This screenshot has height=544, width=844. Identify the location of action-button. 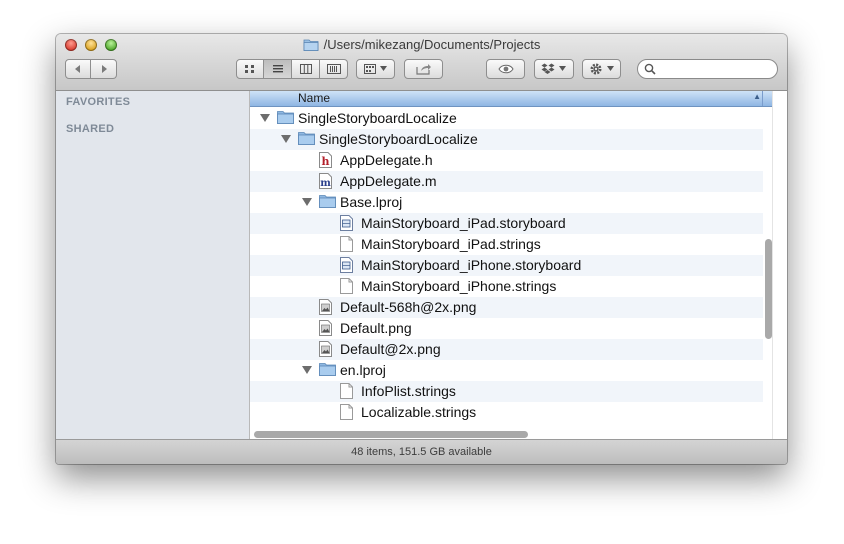
(601, 69).